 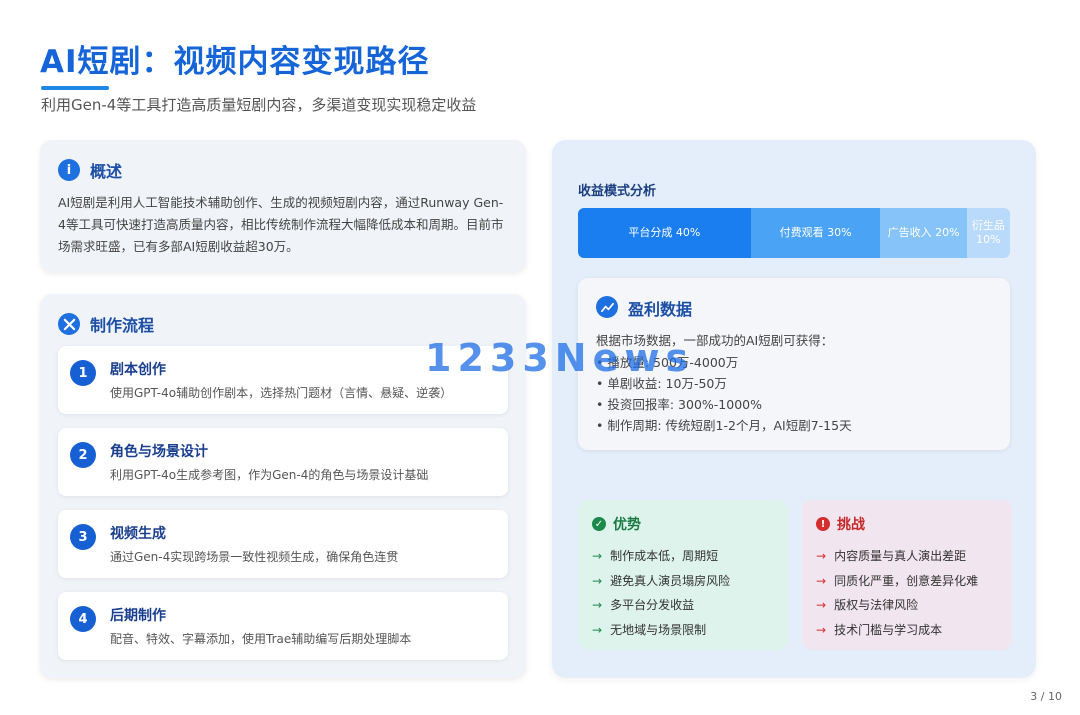 What do you see at coordinates (723, 425) in the screenshot?
I see `profit-item: 制作周期: 传统短剧1-2个月，AI短剧7-15天` at bounding box center [723, 425].